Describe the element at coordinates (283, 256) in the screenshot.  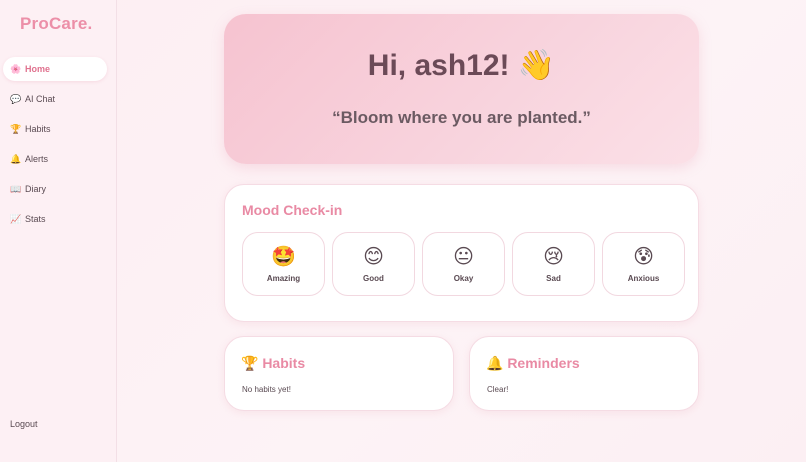
I see `star-struck-icon: 🤩` at that location.